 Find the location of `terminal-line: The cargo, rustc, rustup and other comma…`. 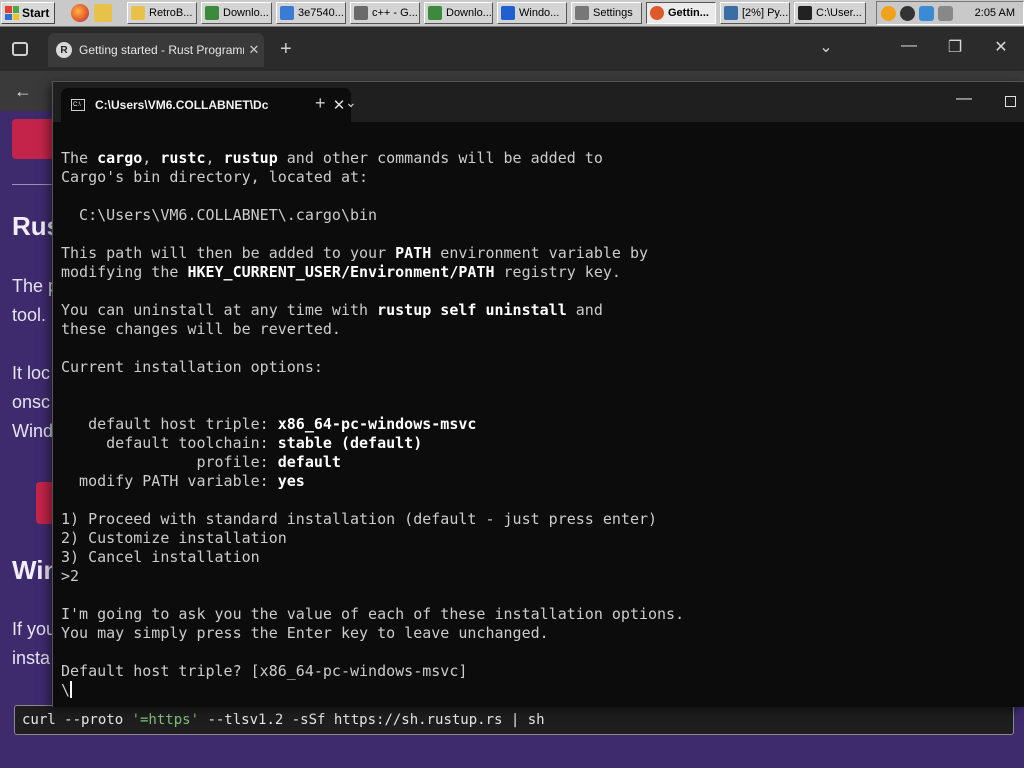

terminal-line: The cargo, rustc, rustup and other comma… is located at coordinates (332, 158).